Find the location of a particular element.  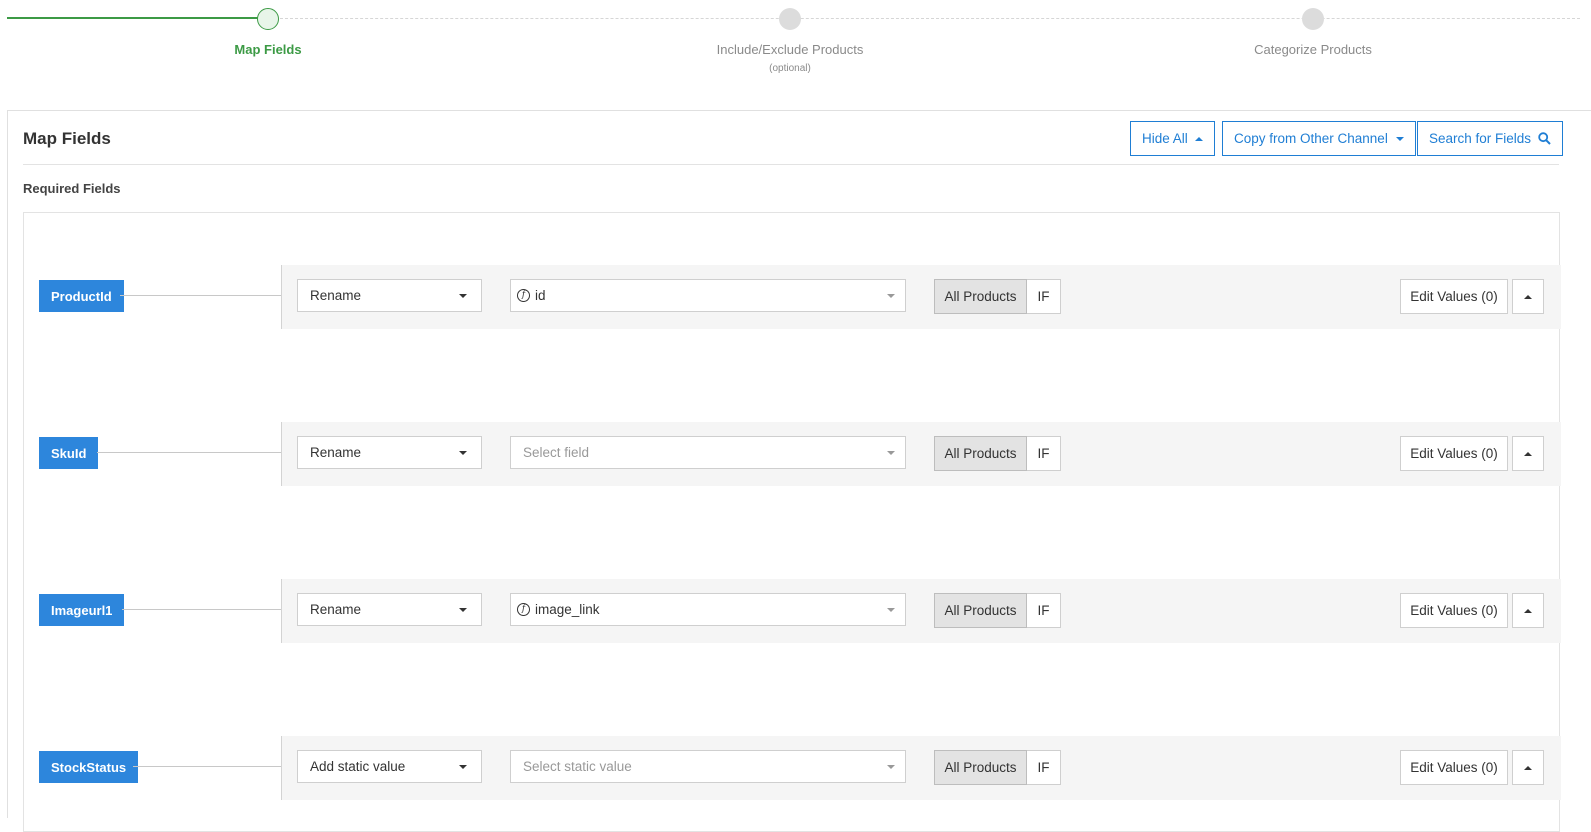

step-label: Categorize Products is located at coordinates (1313, 49).